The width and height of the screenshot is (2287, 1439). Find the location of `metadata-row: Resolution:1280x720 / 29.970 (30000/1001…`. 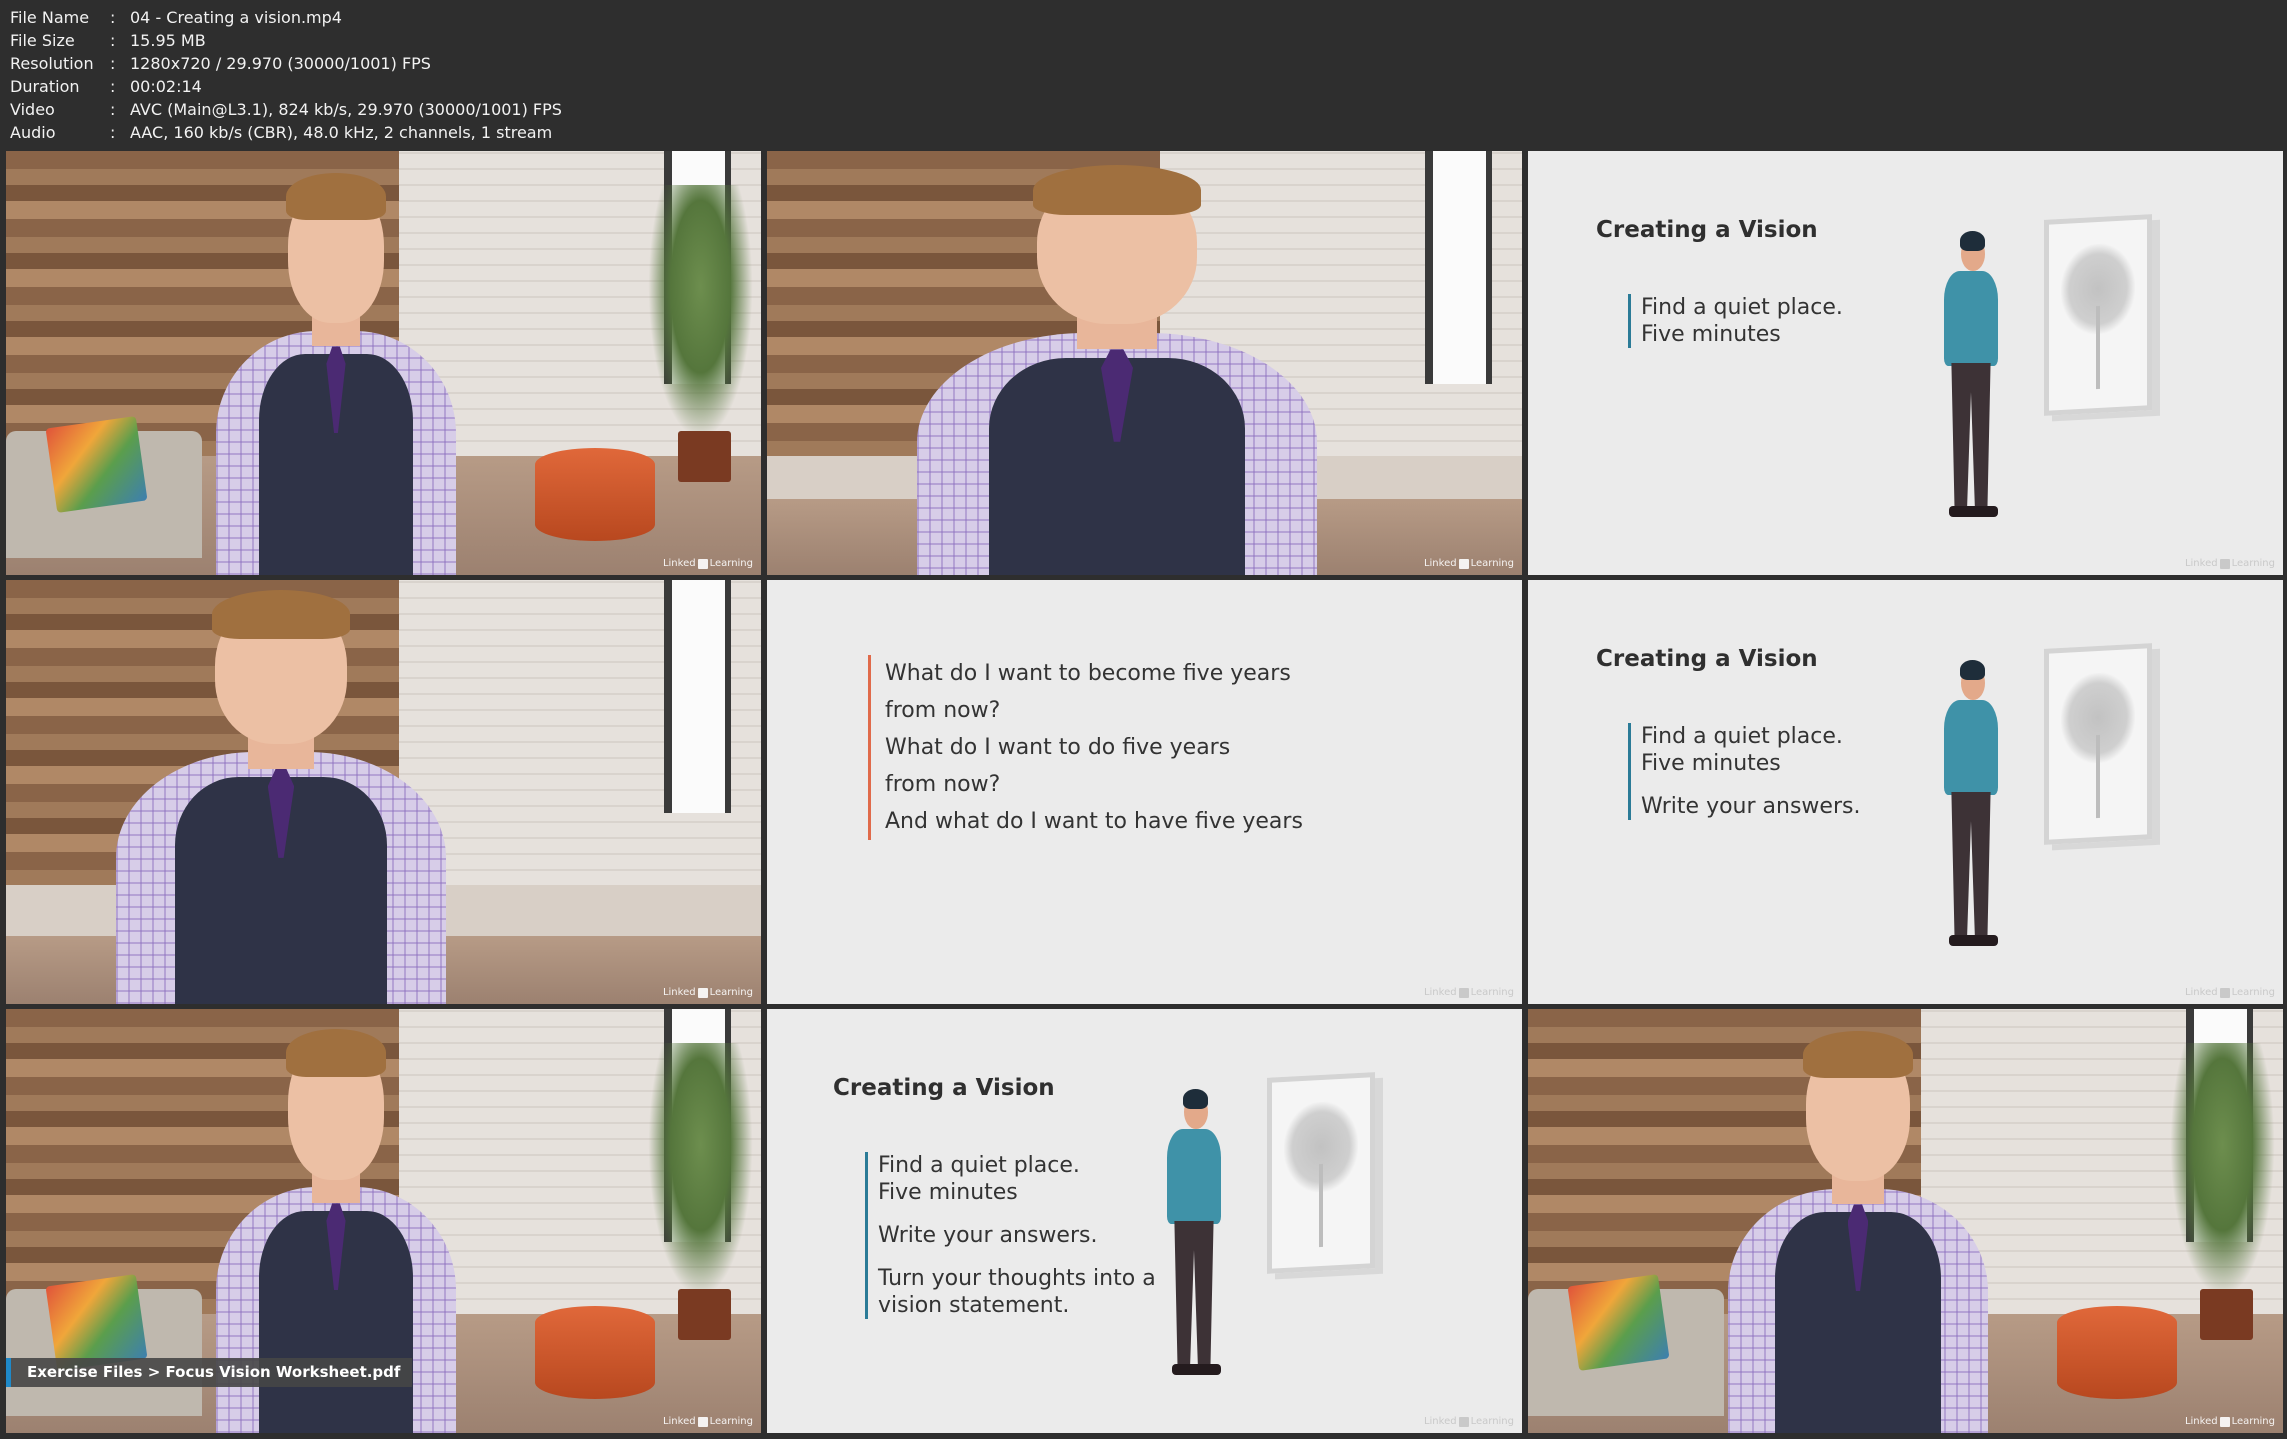

metadata-row: Resolution:1280x720 / 29.970 (30000/1001… is located at coordinates (286, 63).